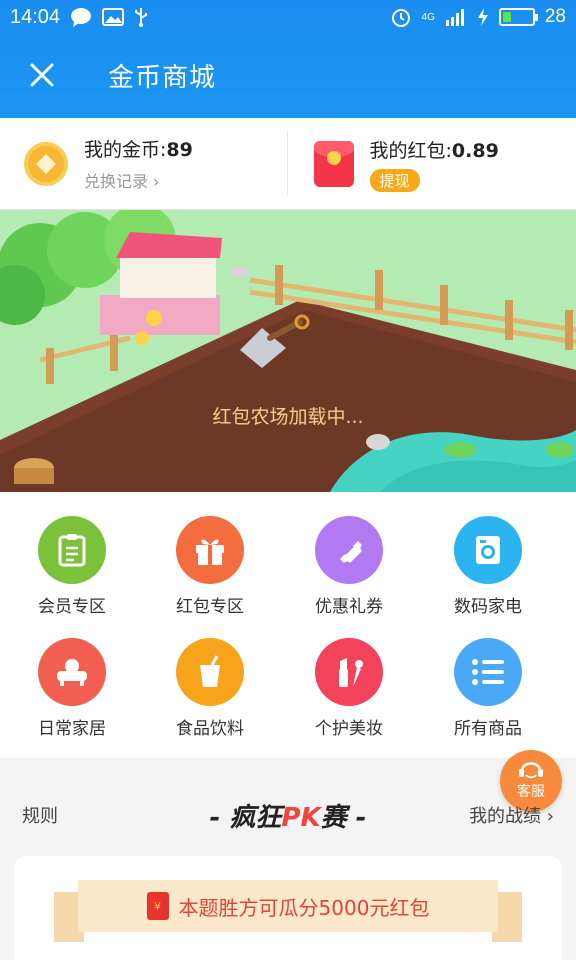 Image resolution: width=576 pixels, height=960 pixels. Describe the element at coordinates (162, 77) in the screenshot. I see `page-title: 金币商城` at that location.